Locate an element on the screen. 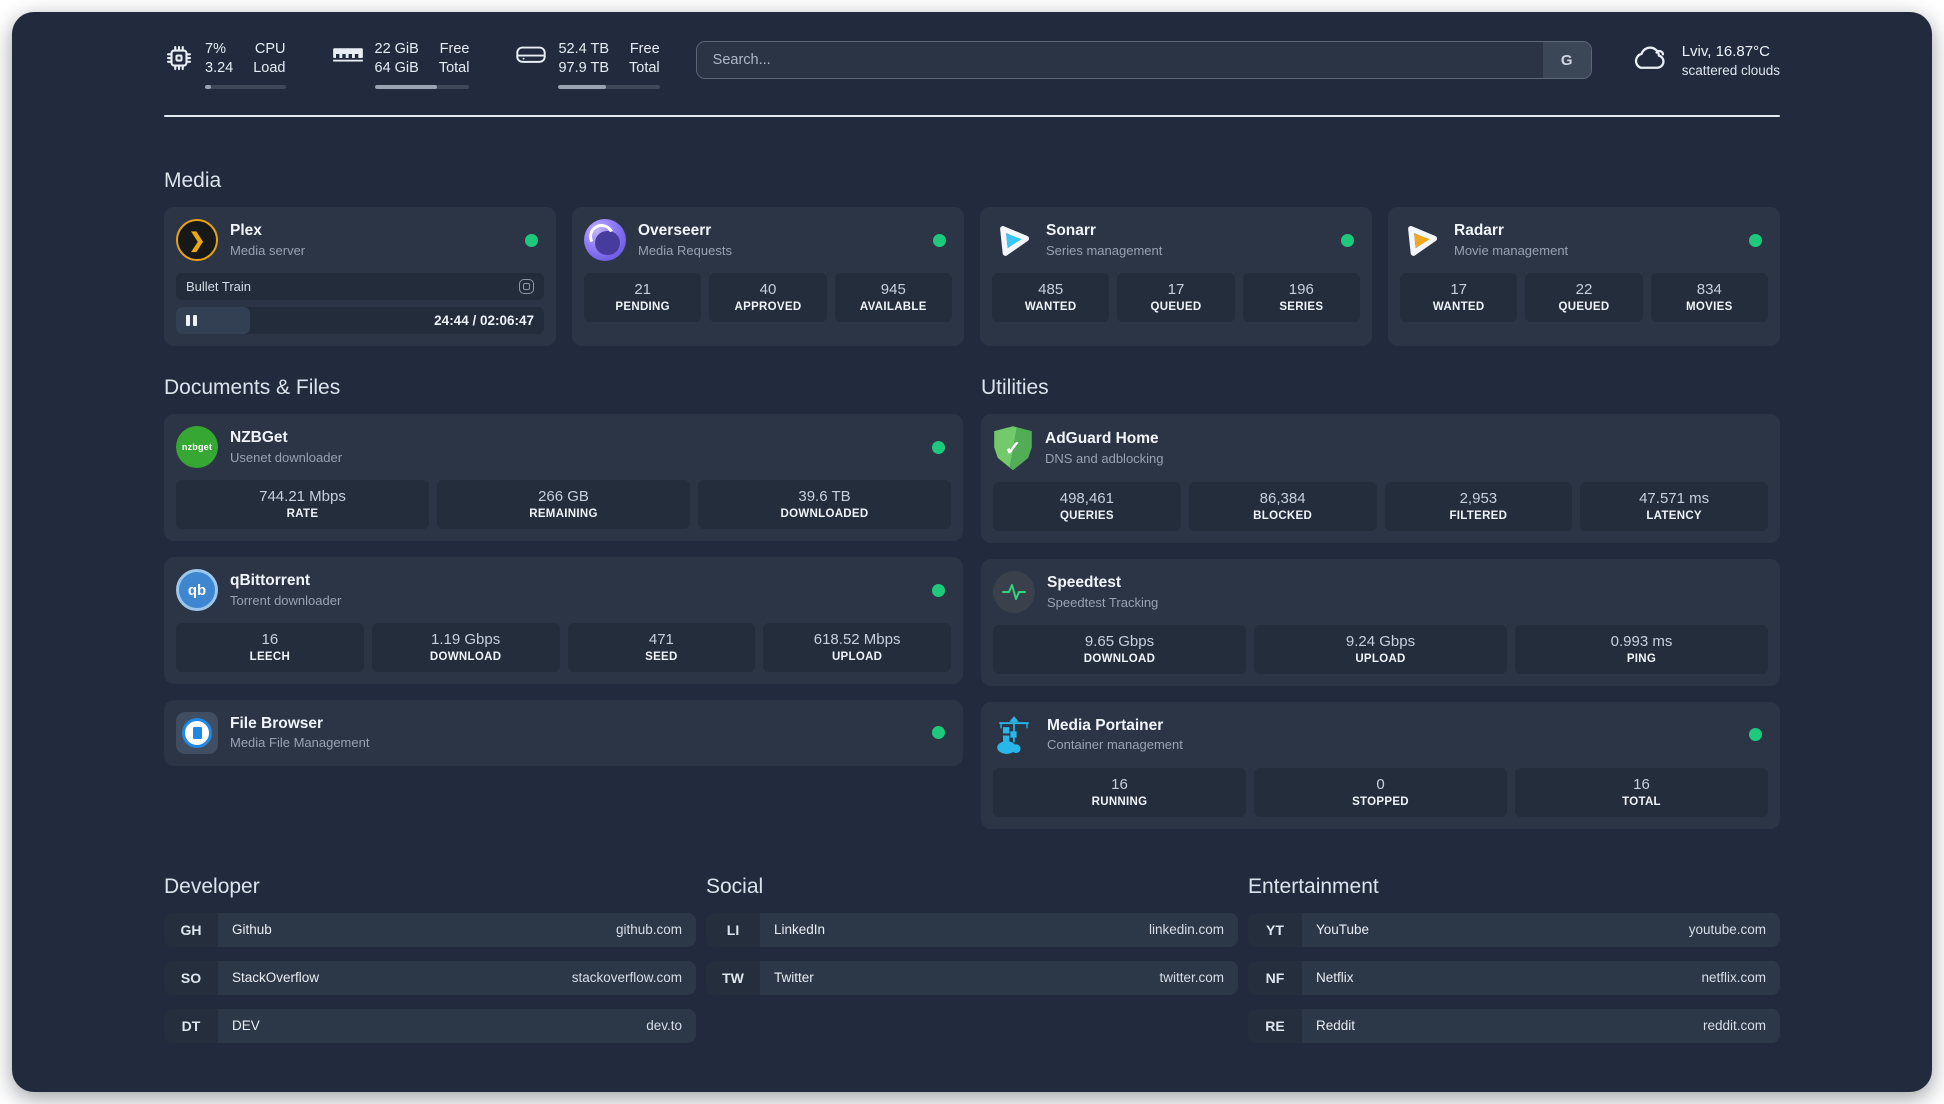 Image resolution: width=1944 pixels, height=1104 pixels. cpu-load-label: Load is located at coordinates (269, 68).